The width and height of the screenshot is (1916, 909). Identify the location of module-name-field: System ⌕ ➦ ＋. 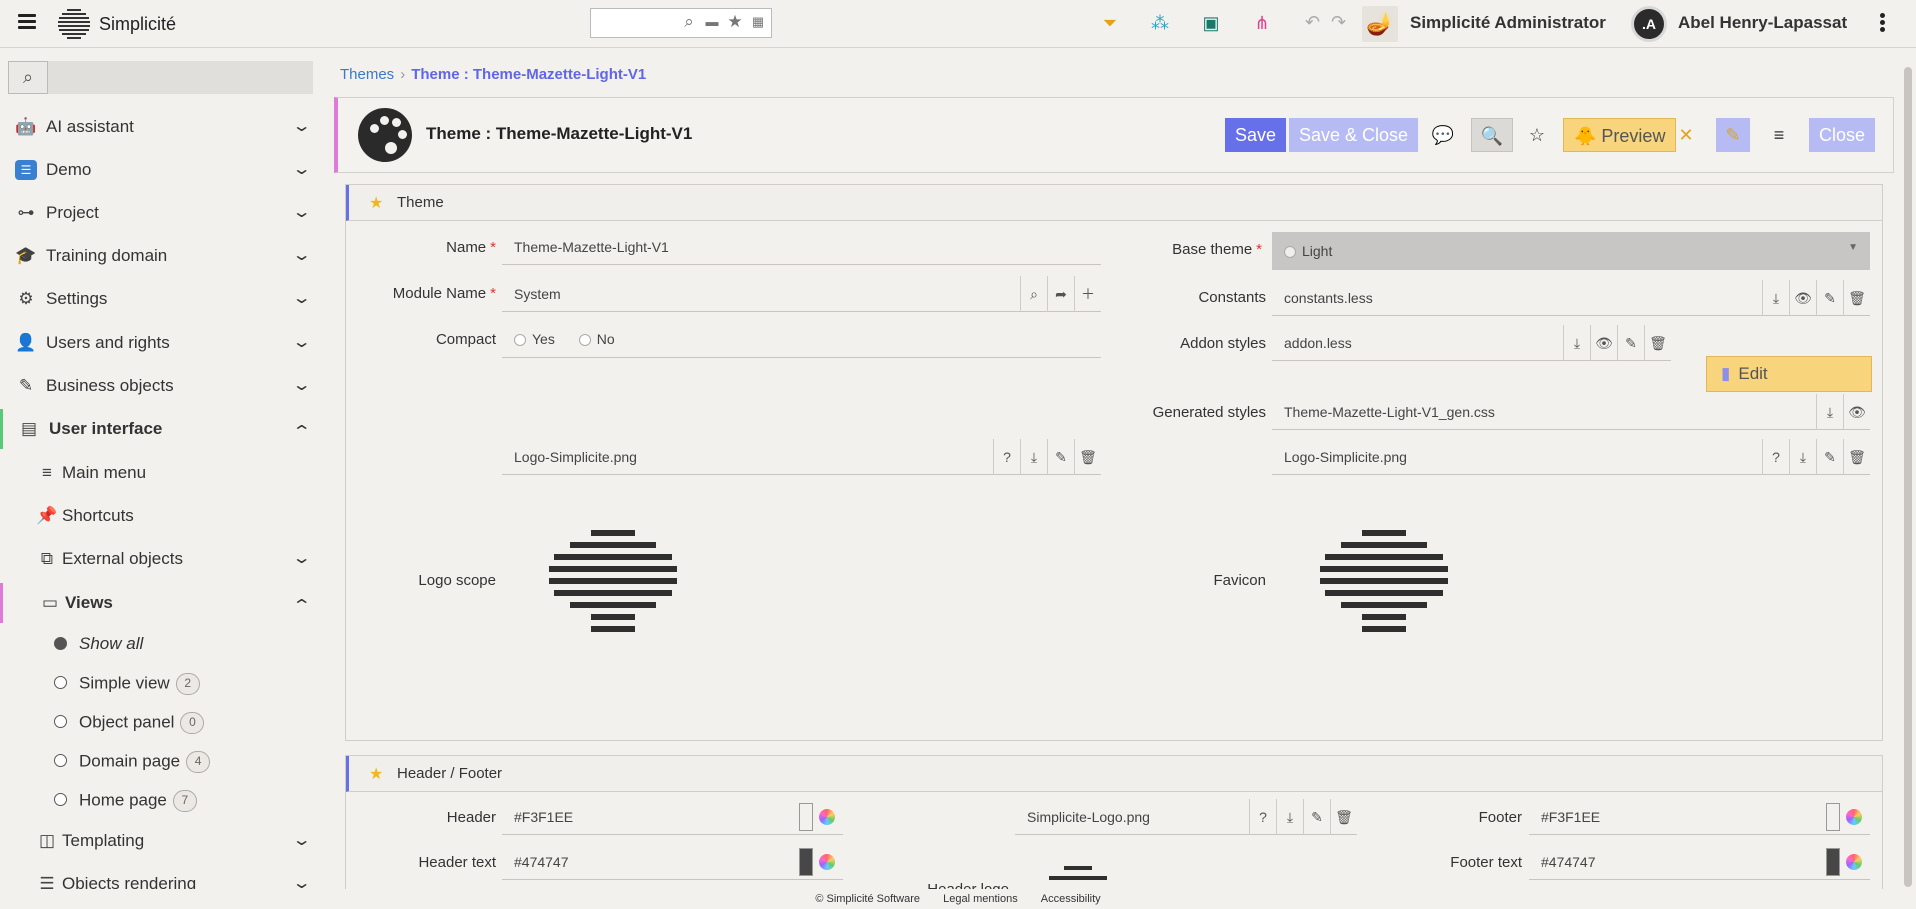
(801, 294).